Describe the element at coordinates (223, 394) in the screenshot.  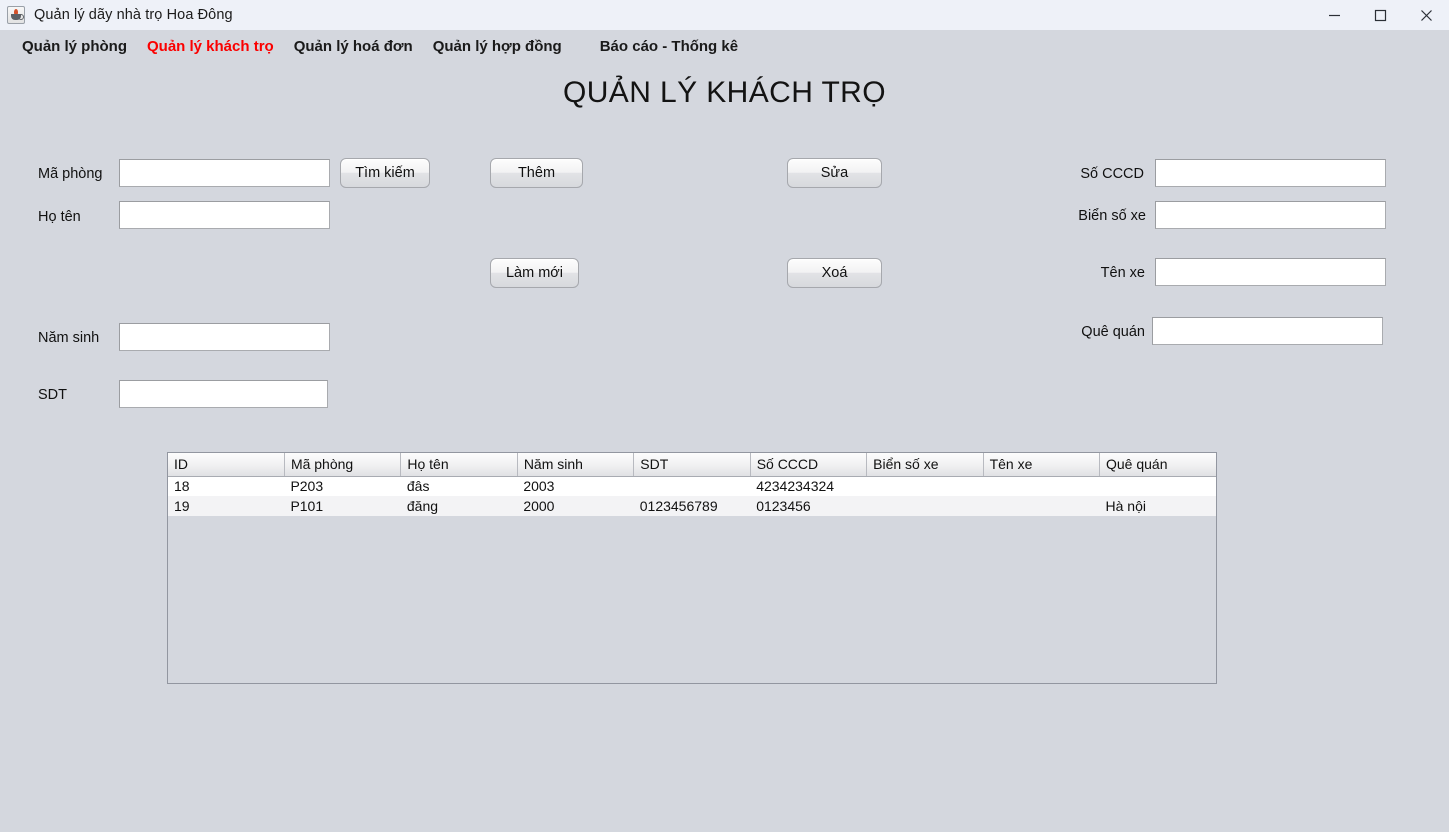
I see `input-sdt` at that location.